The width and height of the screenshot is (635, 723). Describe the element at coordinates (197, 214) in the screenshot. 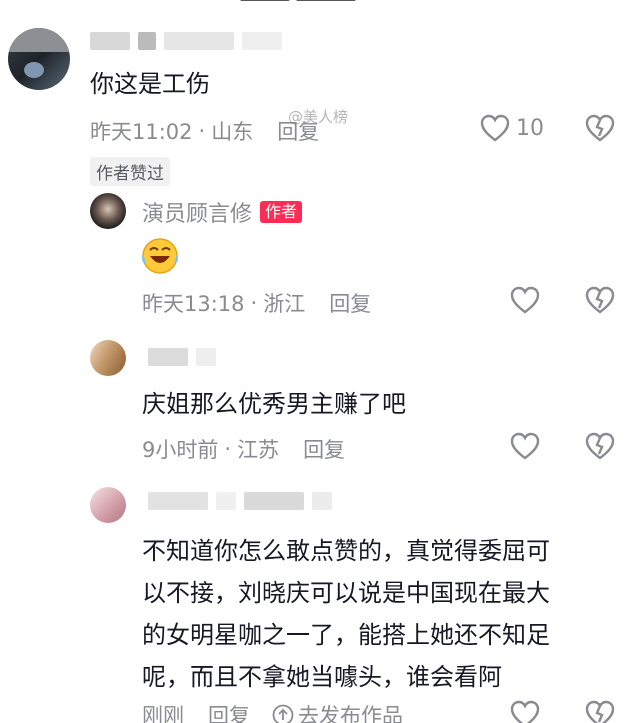

I see `author-name: 演员顾言修` at that location.